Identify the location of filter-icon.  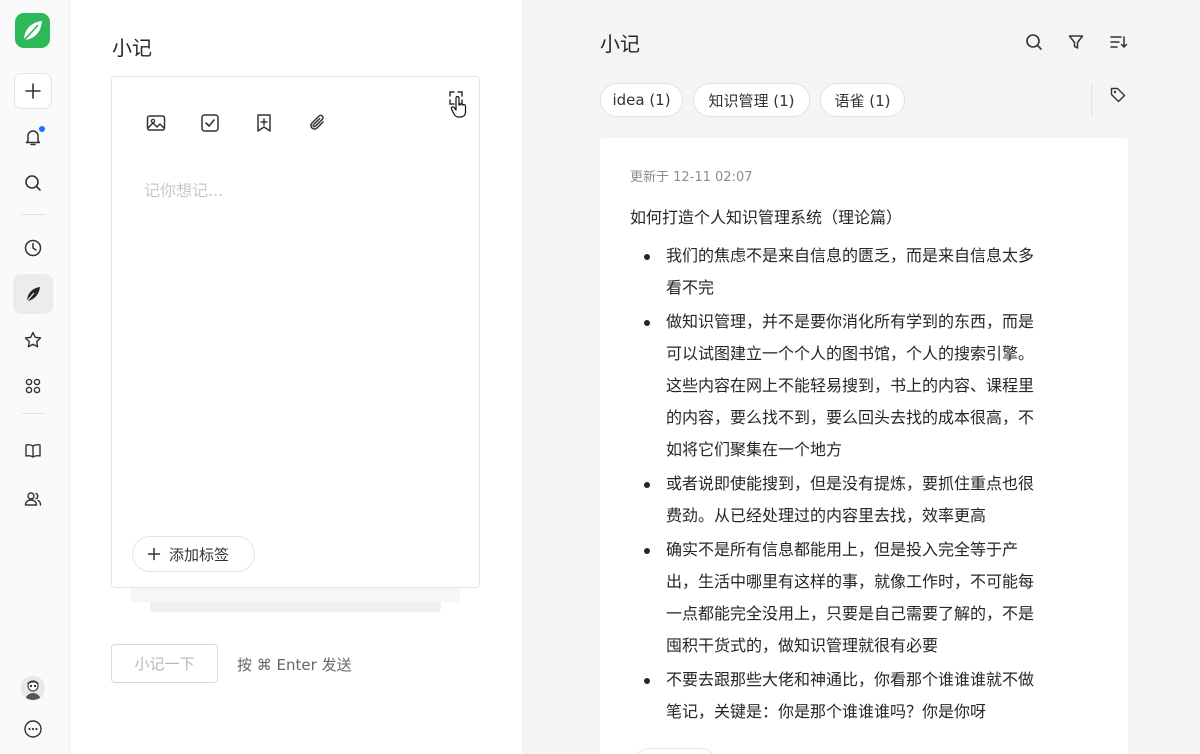
(1076, 42).